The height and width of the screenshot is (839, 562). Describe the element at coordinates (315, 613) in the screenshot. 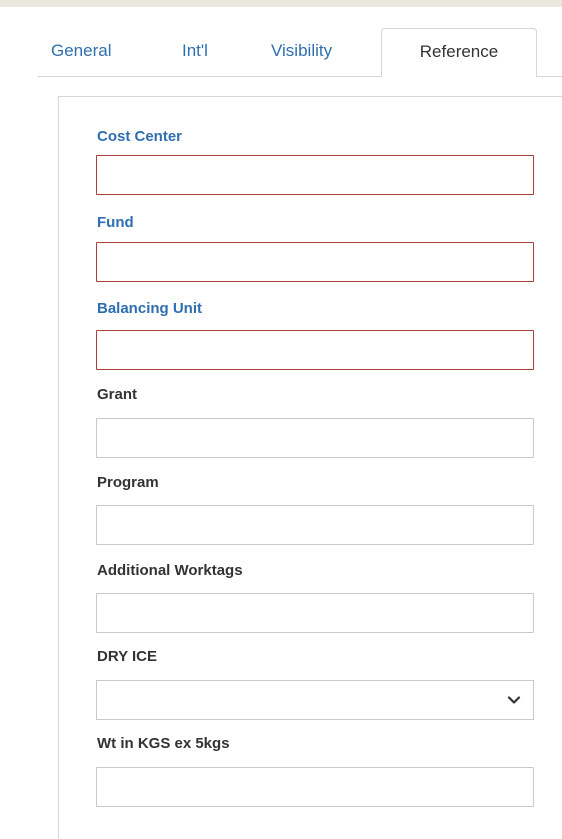

I see `additional-worktags-input` at that location.